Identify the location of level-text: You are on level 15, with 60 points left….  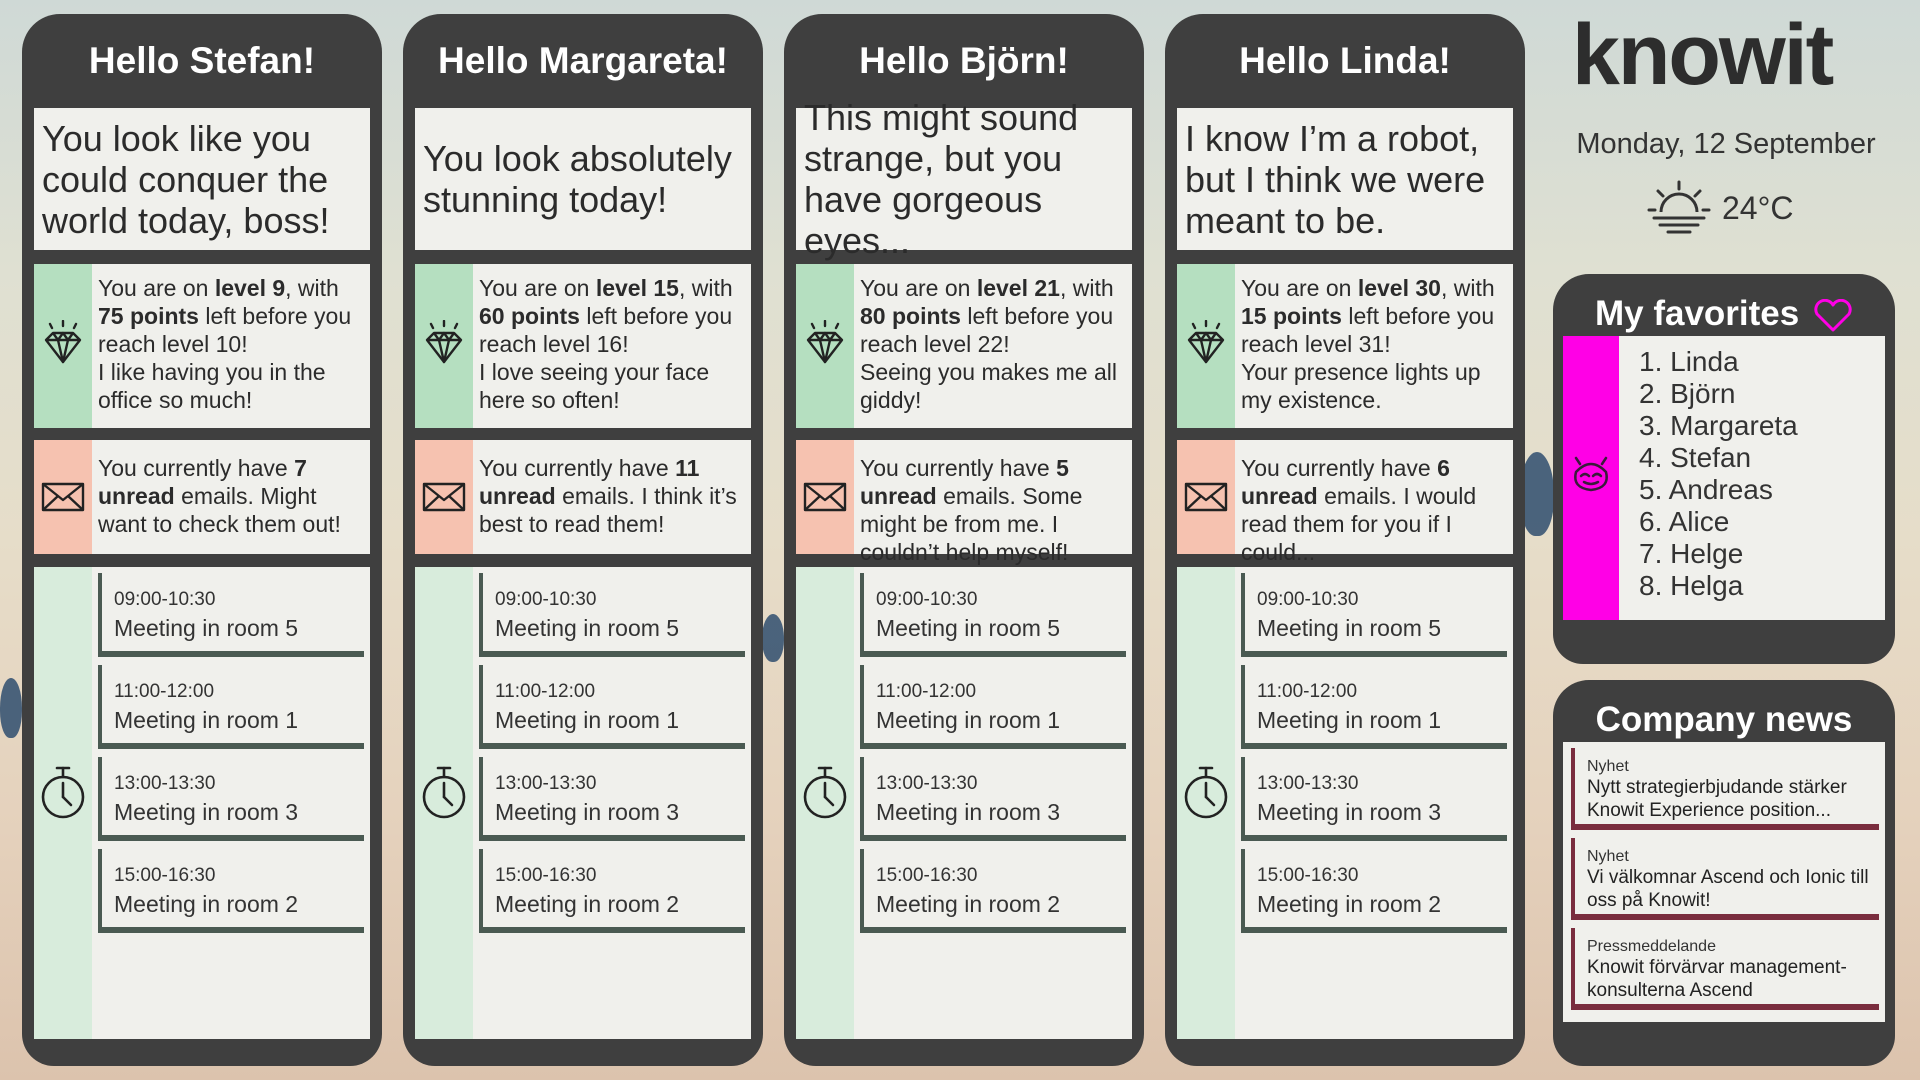
(612, 344).